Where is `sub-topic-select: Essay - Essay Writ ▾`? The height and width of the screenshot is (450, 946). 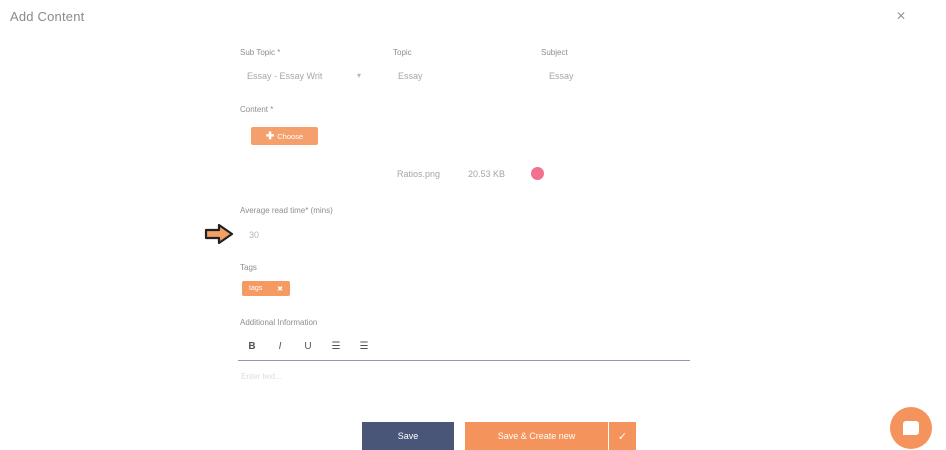 sub-topic-select: Essay - Essay Writ ▾ is located at coordinates (304, 76).